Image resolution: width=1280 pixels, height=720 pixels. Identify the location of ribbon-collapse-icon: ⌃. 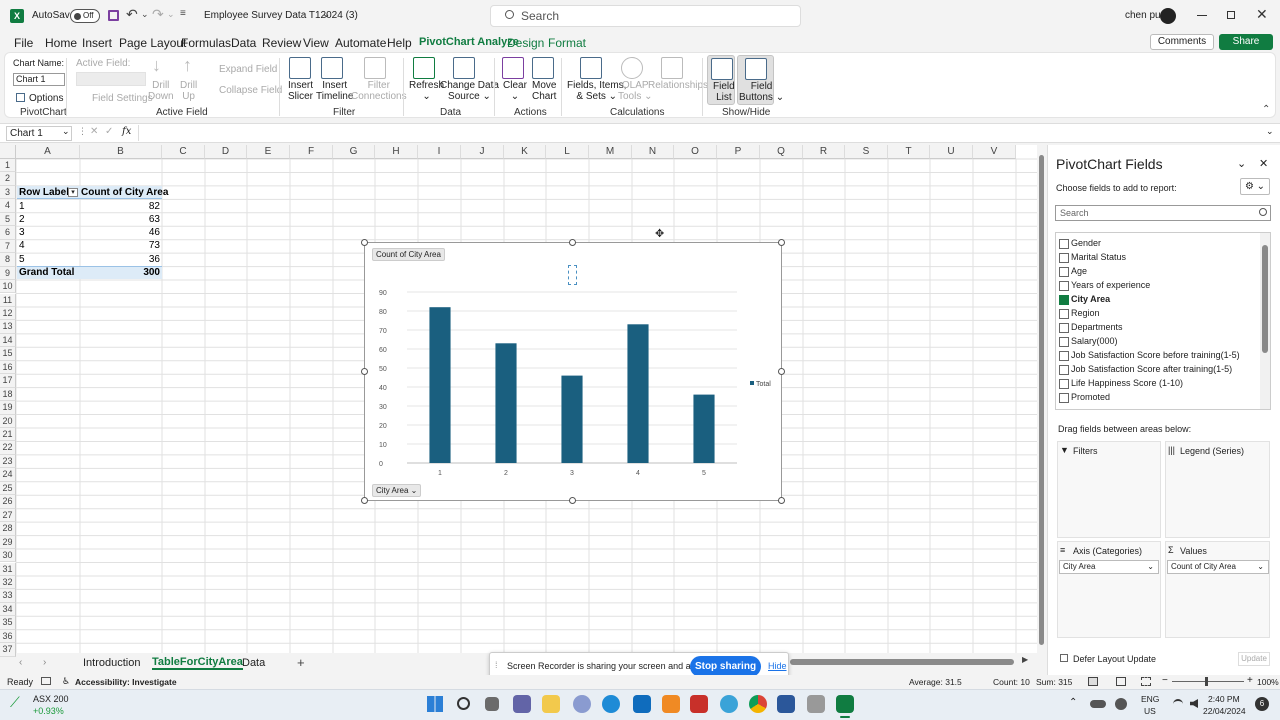
(1266, 109).